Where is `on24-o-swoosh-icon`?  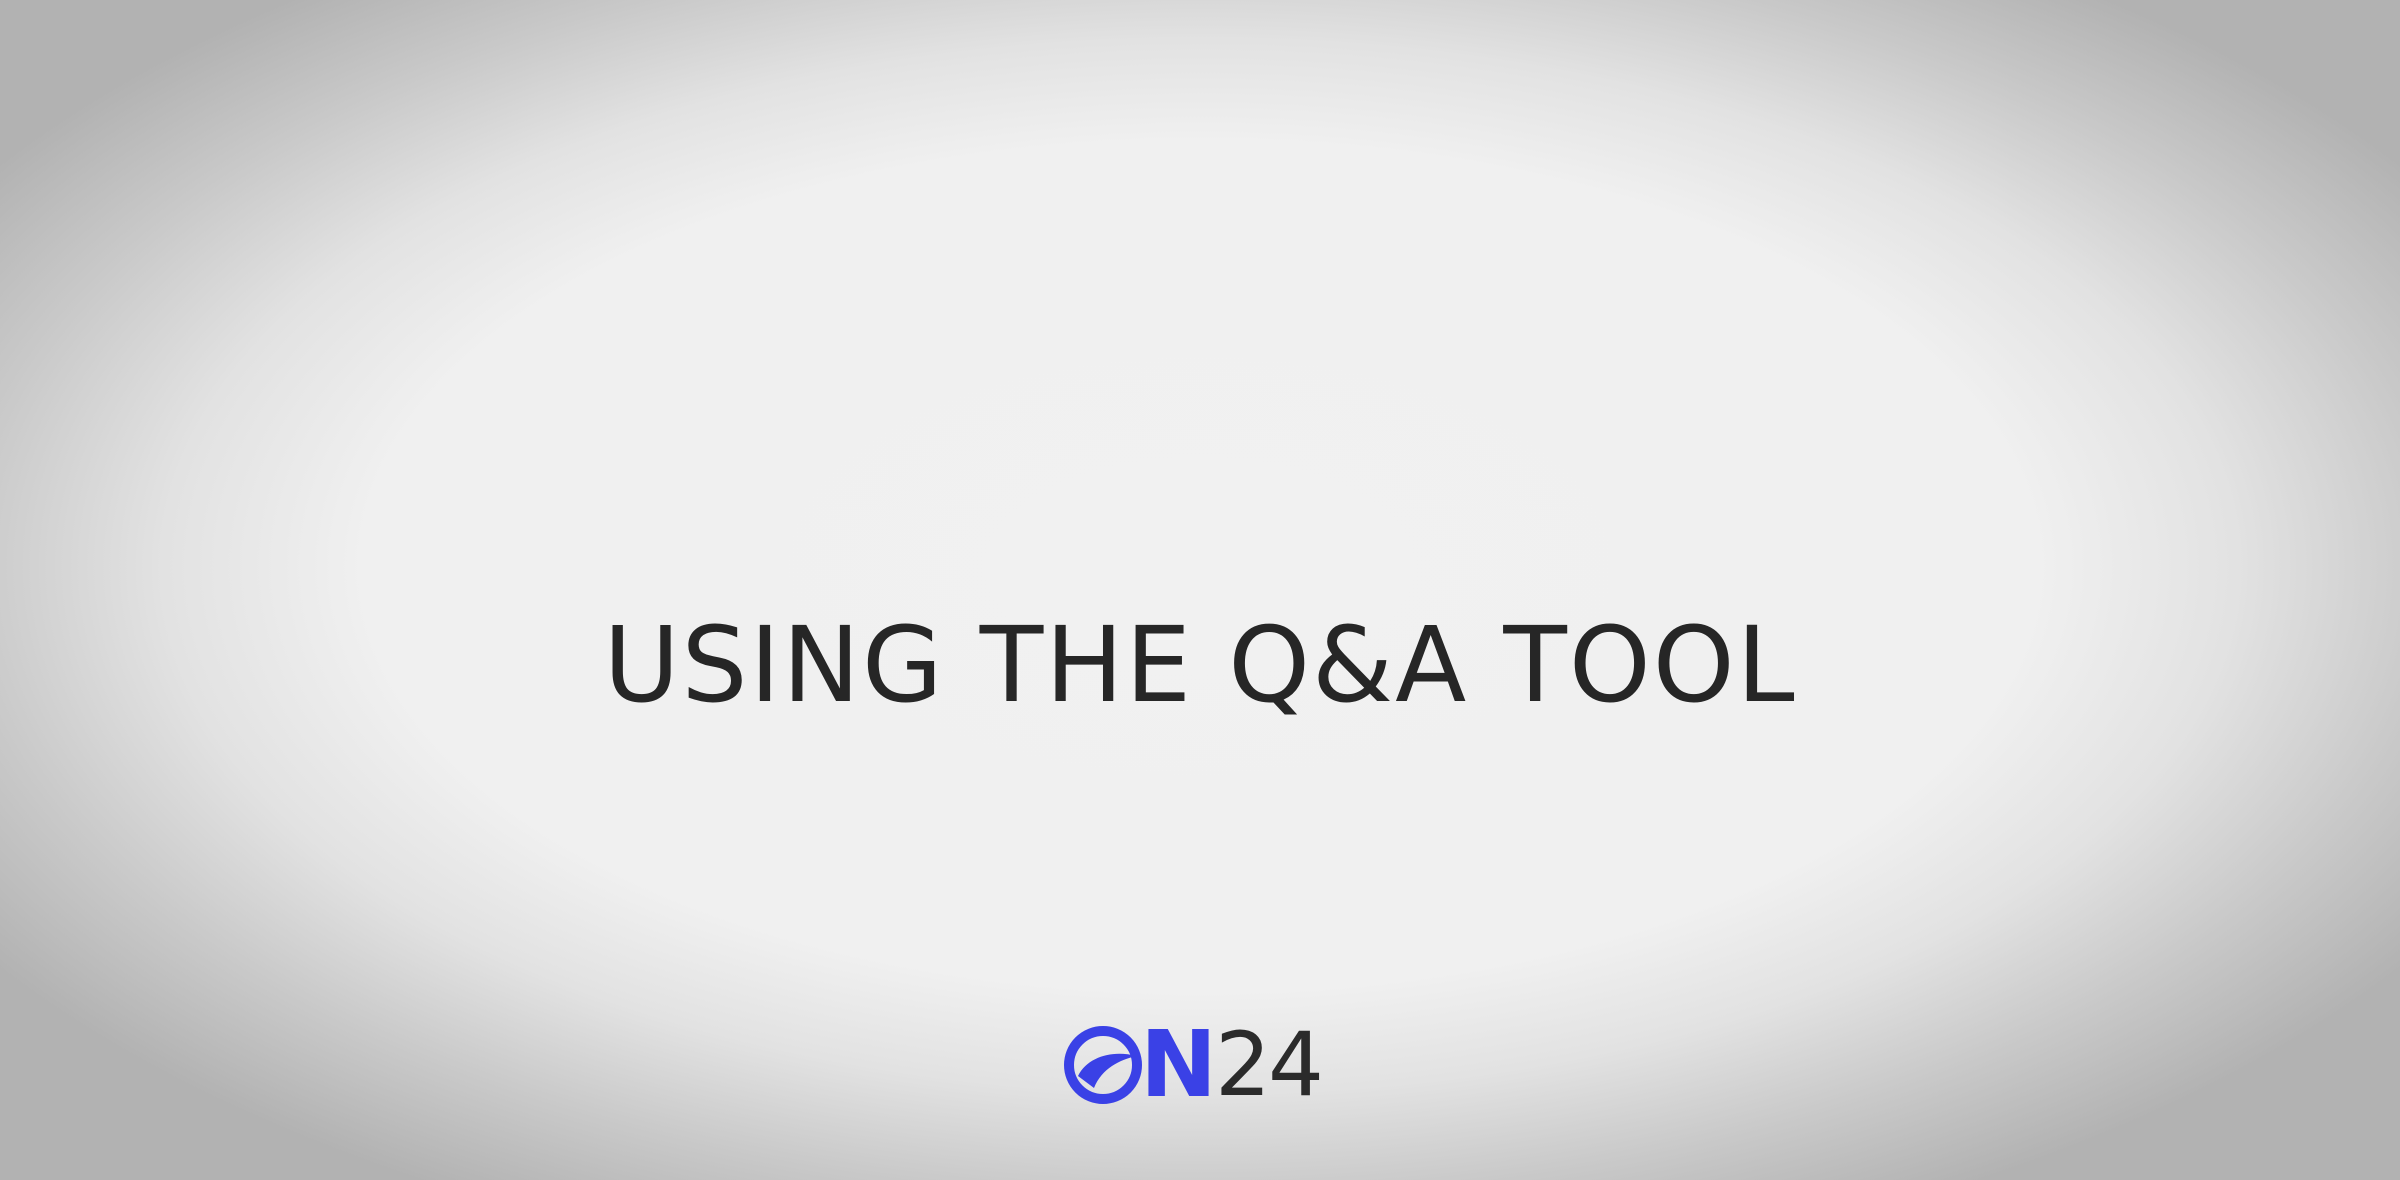
on24-o-swoosh-icon is located at coordinates (1103, 1065).